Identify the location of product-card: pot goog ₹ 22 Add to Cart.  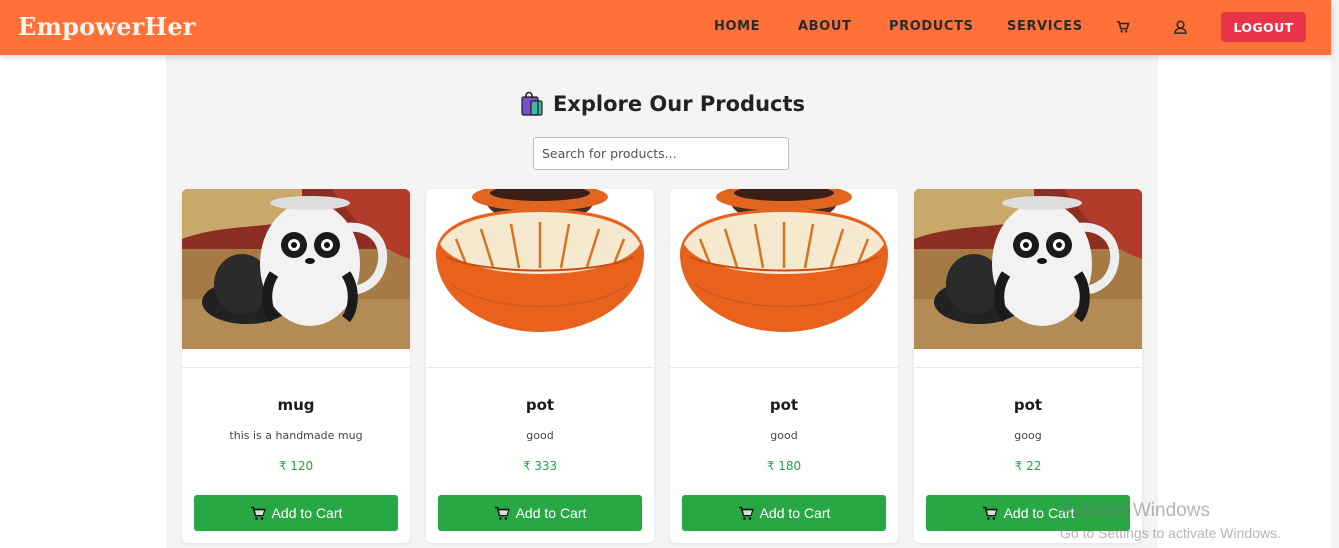
(1028, 366).